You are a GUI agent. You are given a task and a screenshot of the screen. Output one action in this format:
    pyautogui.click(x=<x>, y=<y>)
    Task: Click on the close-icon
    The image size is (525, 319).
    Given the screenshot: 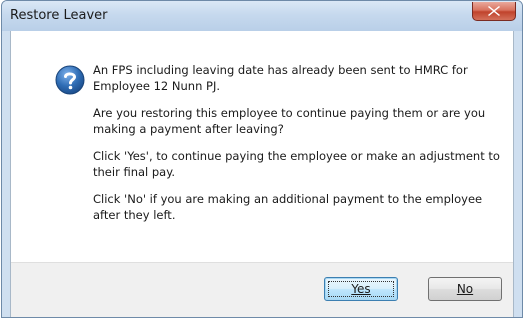 What is the action you would take?
    pyautogui.click(x=494, y=11)
    